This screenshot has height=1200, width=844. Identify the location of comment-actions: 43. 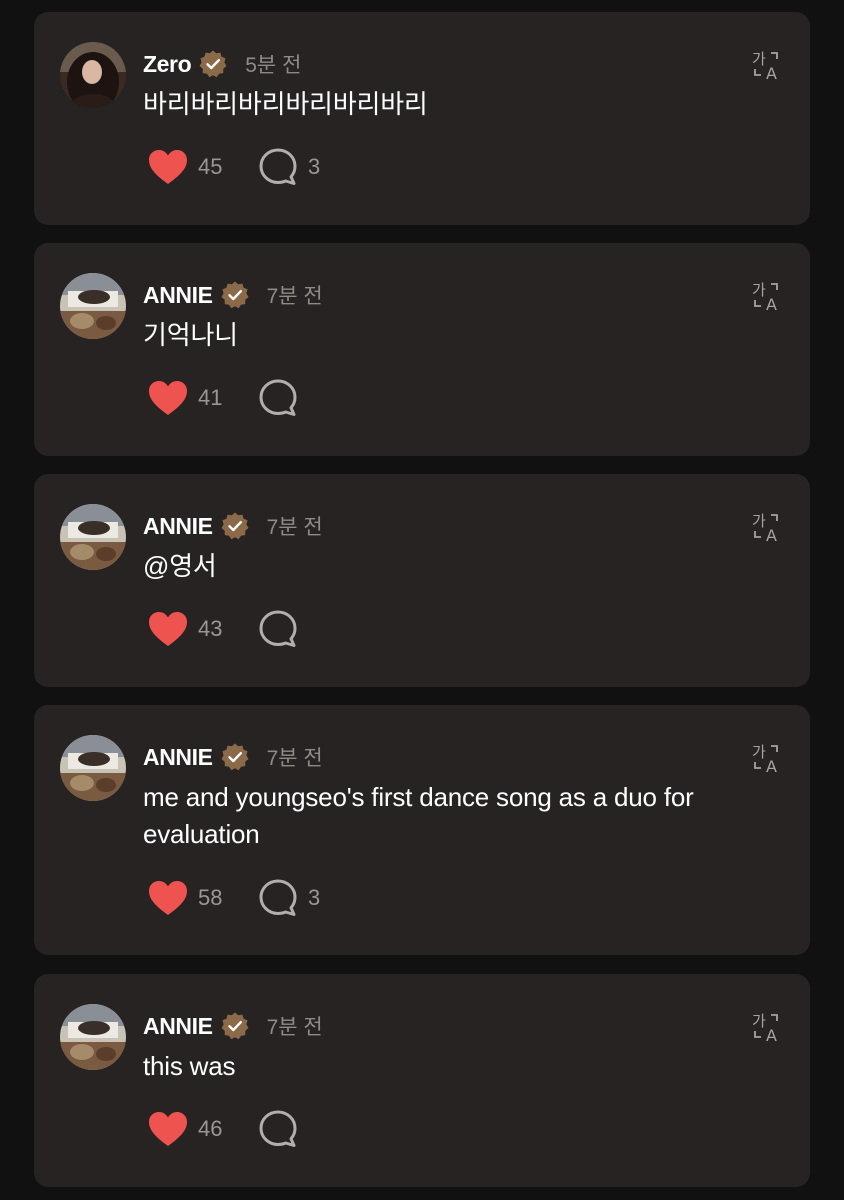
(227, 629).